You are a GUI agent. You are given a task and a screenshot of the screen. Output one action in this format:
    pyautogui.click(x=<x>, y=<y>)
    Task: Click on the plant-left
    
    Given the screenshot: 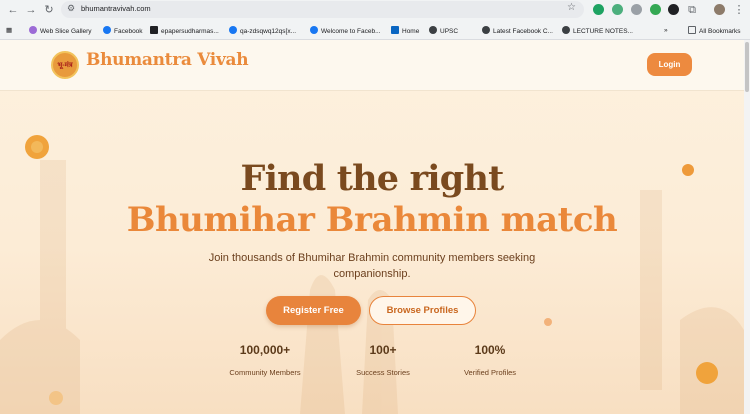 What is the action you would take?
    pyautogui.click(x=40, y=367)
    